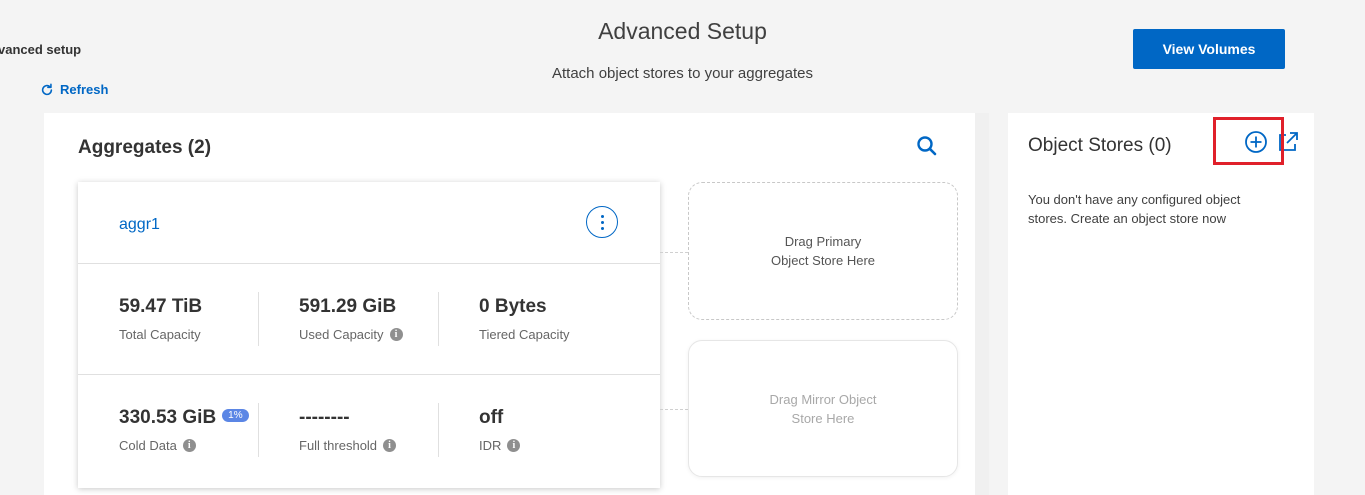  What do you see at coordinates (823, 399) in the screenshot?
I see `dropzone-label: Drag Mirror Object` at bounding box center [823, 399].